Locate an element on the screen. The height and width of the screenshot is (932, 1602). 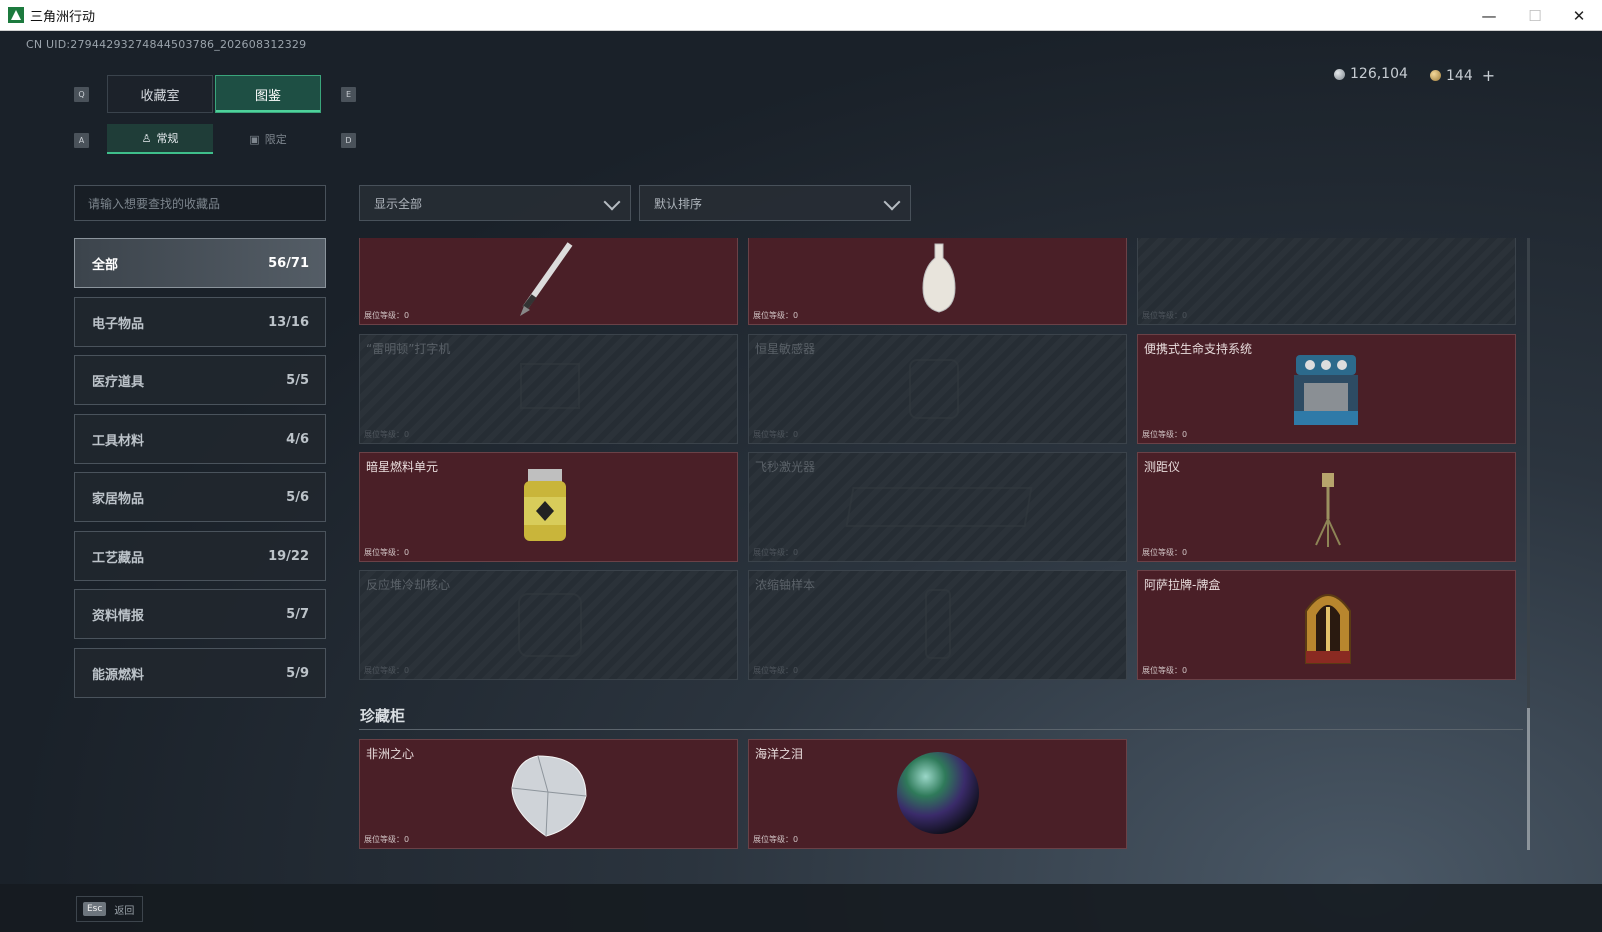
item-name: 非洲之心 is located at coordinates (390, 754).